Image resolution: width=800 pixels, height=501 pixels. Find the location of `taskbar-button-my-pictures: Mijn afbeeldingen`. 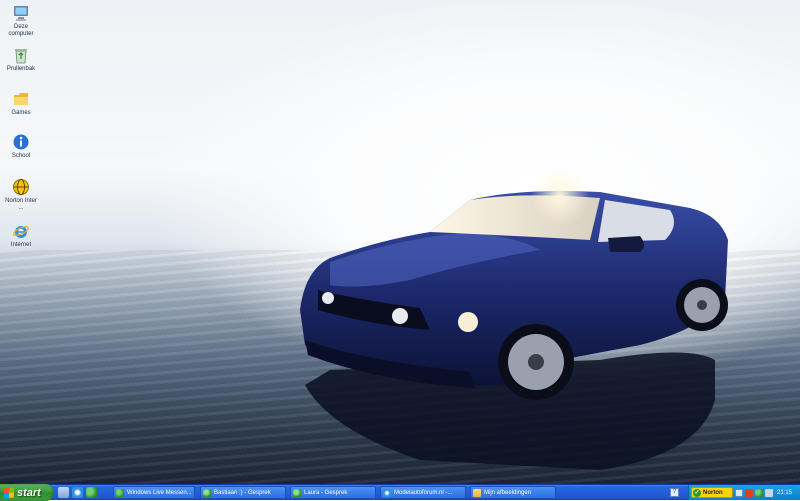

taskbar-button-my-pictures: Mijn afbeeldingen is located at coordinates (513, 492).